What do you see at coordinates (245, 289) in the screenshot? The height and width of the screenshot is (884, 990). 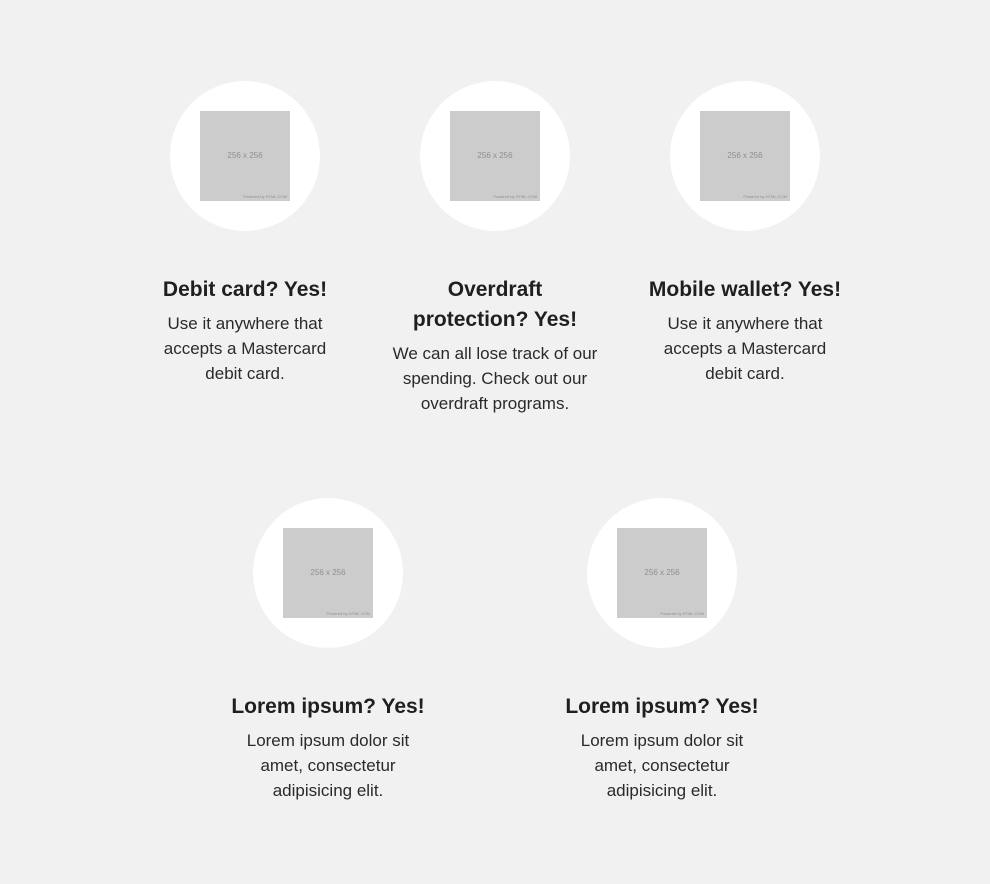 I see `feature-title: Debit card? Yes!` at bounding box center [245, 289].